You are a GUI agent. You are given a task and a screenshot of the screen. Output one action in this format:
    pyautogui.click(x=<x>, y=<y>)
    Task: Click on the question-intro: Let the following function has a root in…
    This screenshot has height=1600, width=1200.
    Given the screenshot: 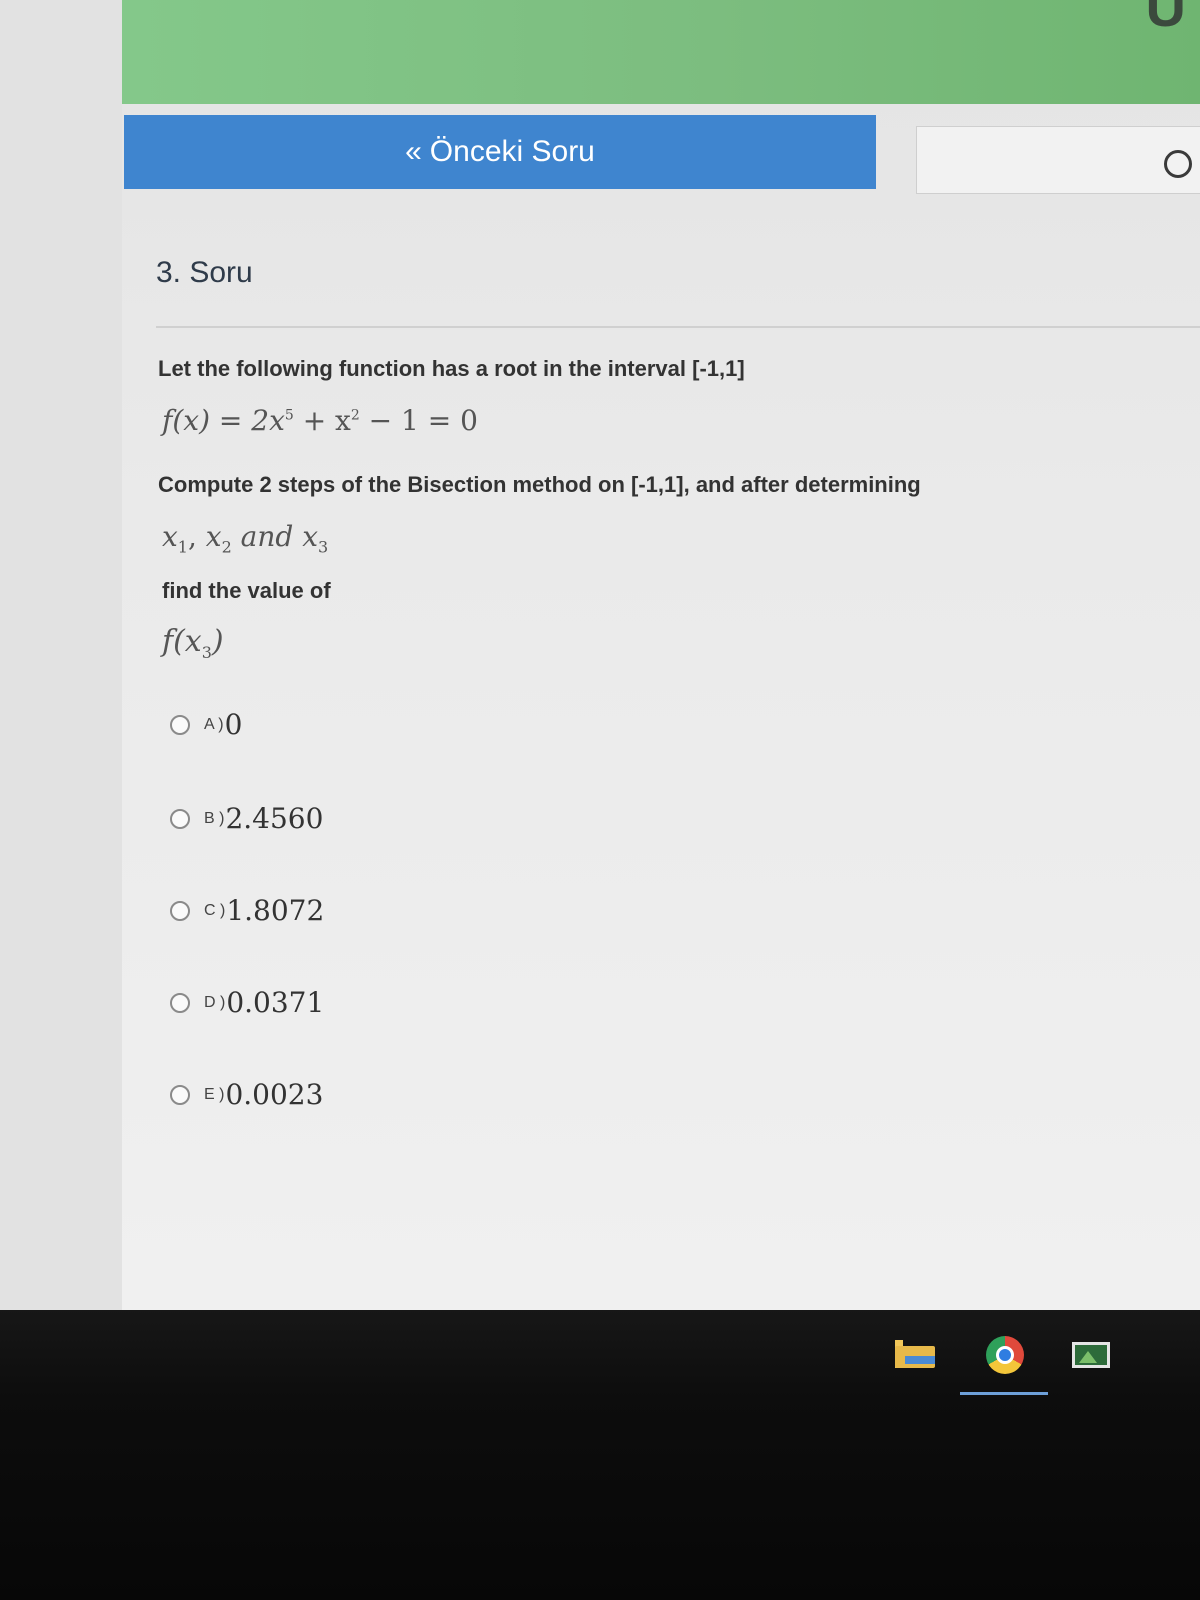 What is the action you would take?
    pyautogui.click(x=451, y=368)
    